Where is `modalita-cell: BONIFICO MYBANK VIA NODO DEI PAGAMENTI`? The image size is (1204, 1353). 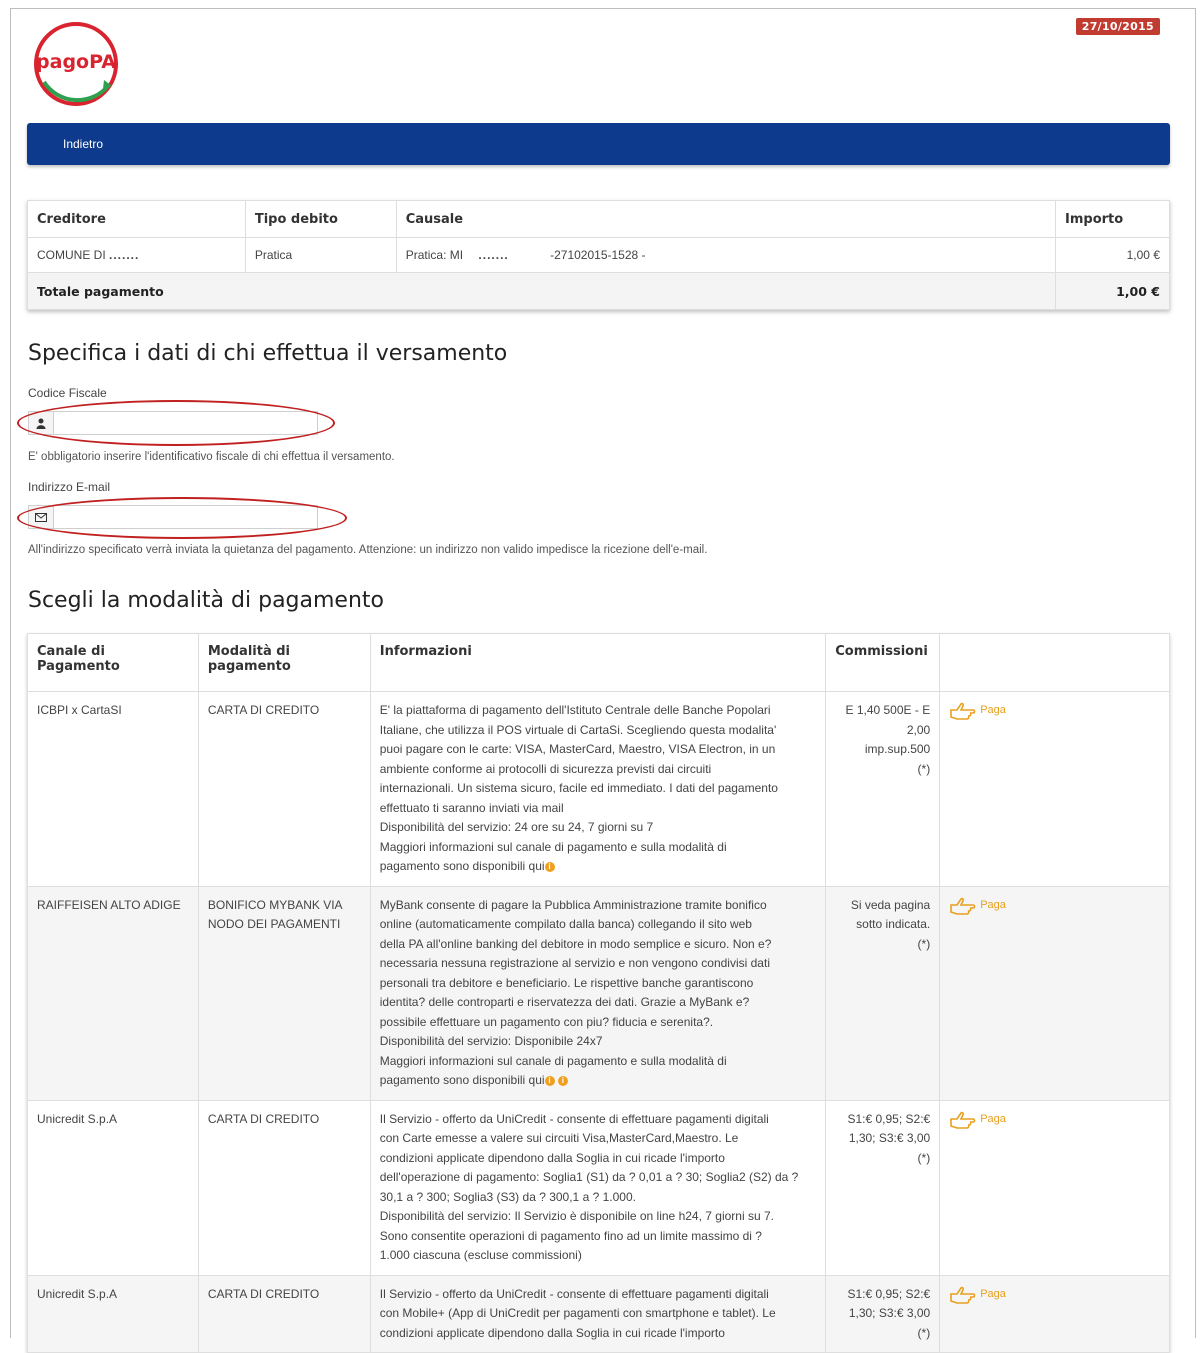
modalita-cell: BONIFICO MYBANK VIA NODO DEI PAGAMENTI is located at coordinates (284, 993).